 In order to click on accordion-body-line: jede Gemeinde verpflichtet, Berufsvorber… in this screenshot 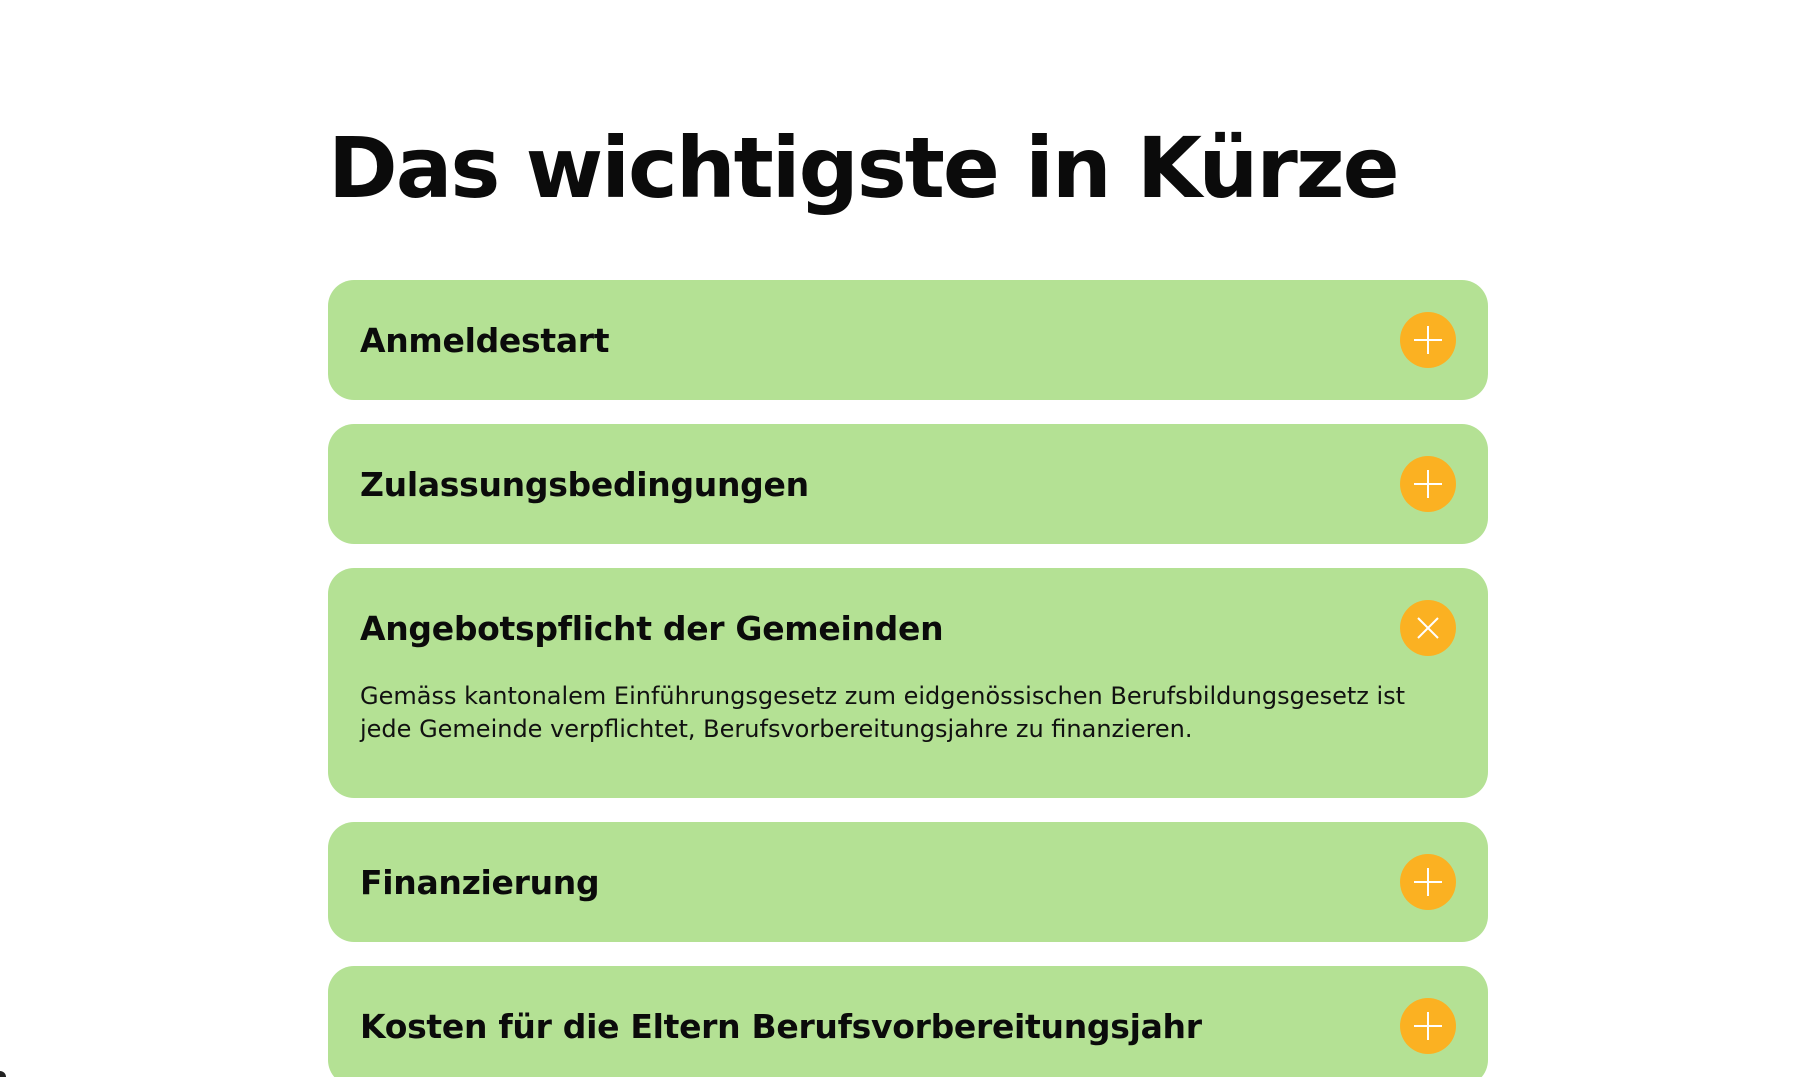, I will do `click(776, 729)`.